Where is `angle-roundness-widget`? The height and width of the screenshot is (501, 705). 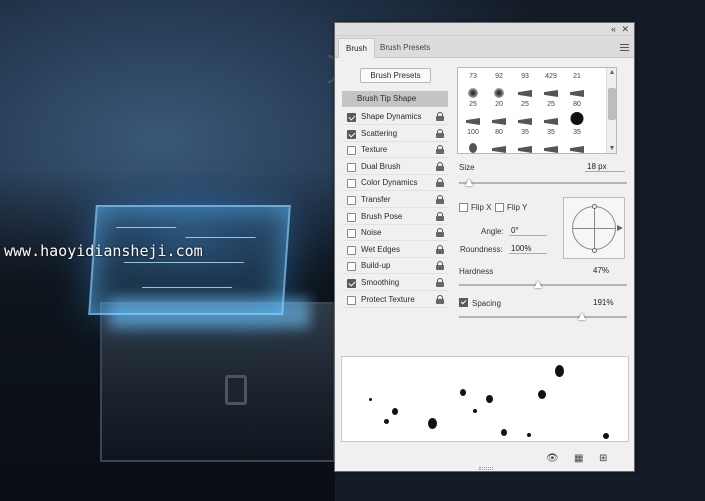 angle-roundness-widget is located at coordinates (594, 228).